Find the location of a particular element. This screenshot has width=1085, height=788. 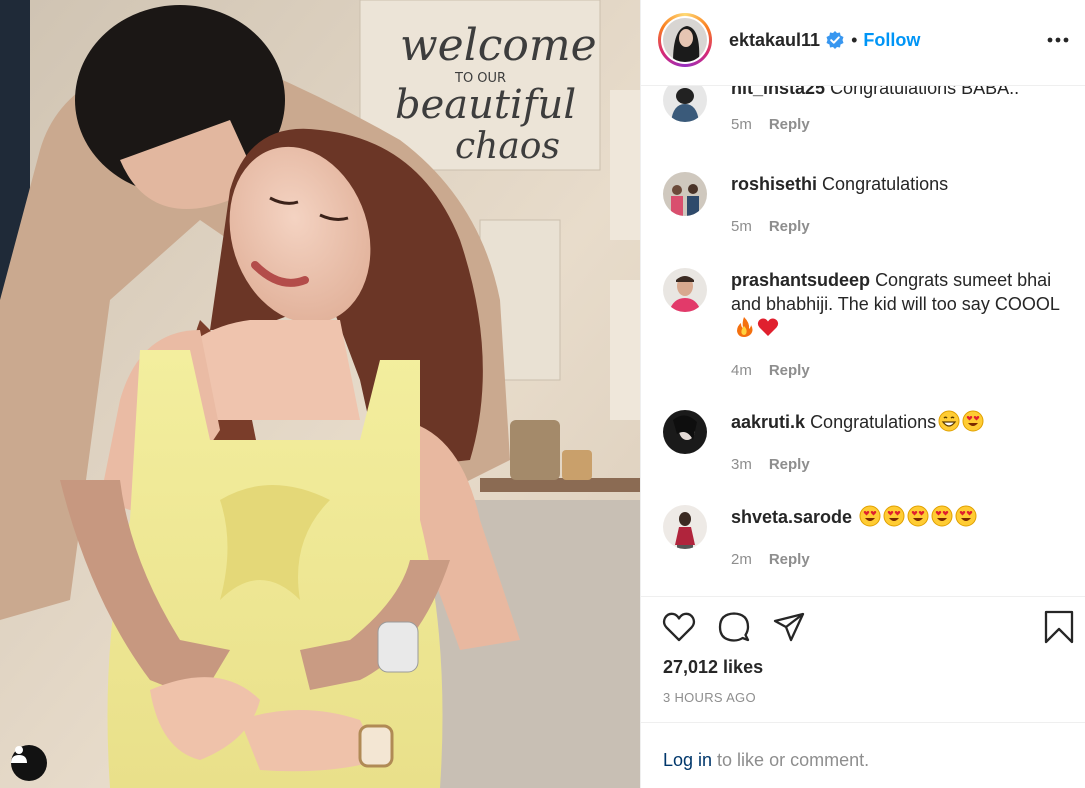

sign-text-welcome: welcome is located at coordinates (498, 45).